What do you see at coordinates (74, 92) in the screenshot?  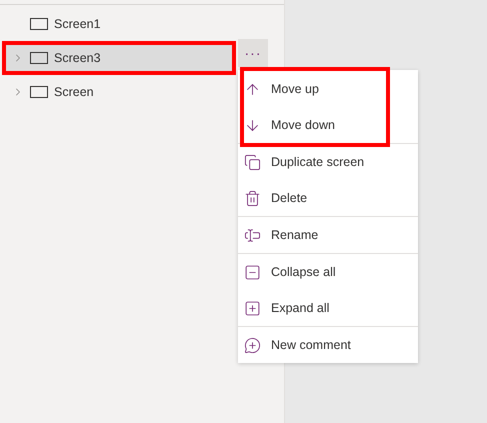 I see `screen-name: Screen` at bounding box center [74, 92].